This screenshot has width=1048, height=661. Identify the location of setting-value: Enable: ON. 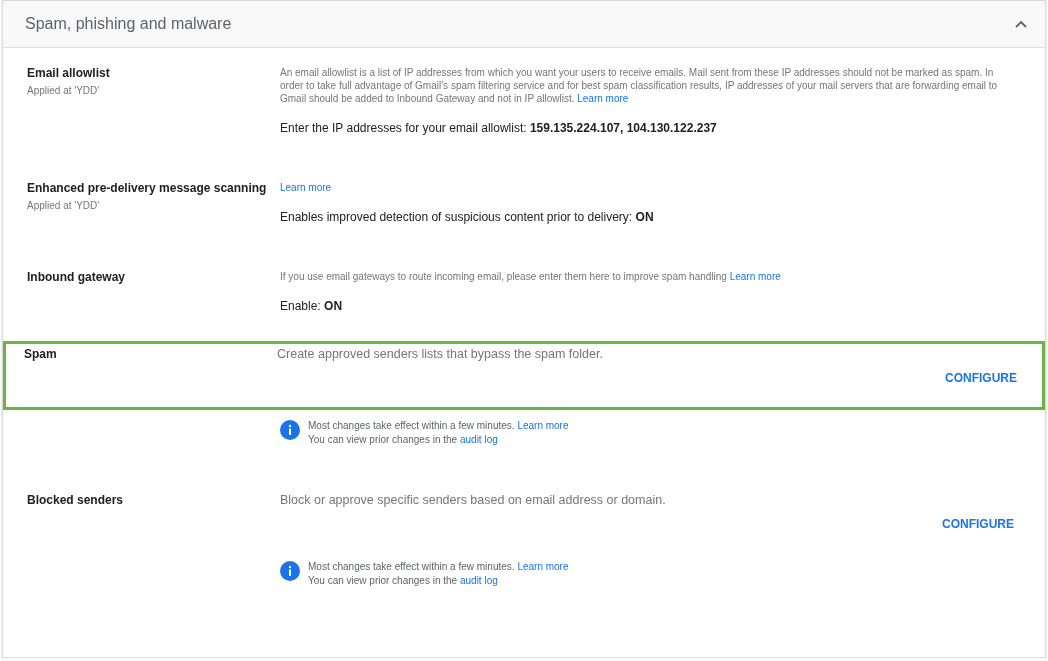
(312, 306).